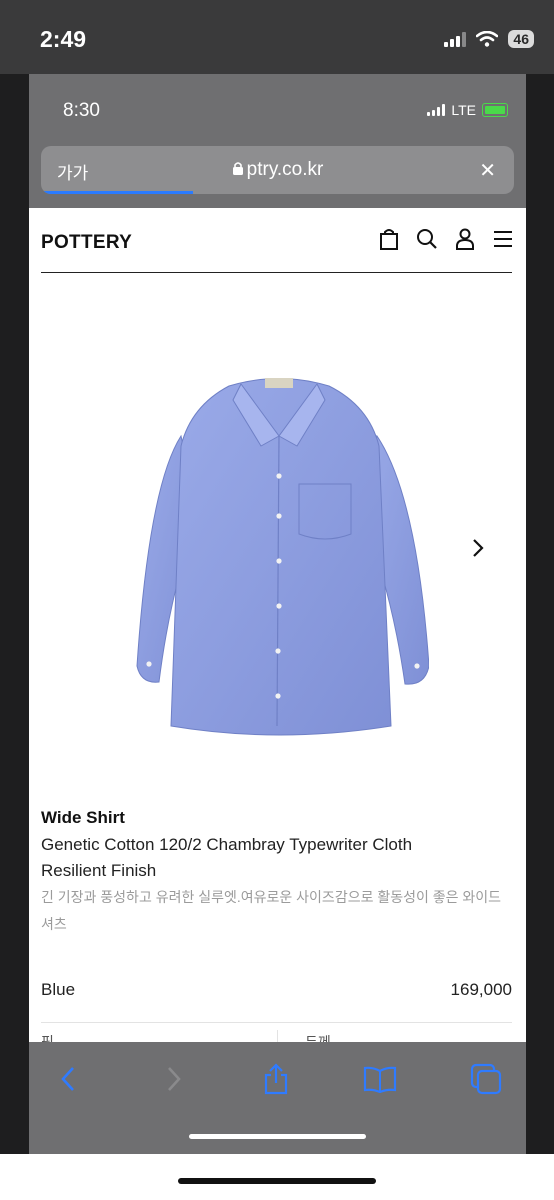 The image size is (554, 1200). I want to click on bookmarks-icon, so click(380, 1079).